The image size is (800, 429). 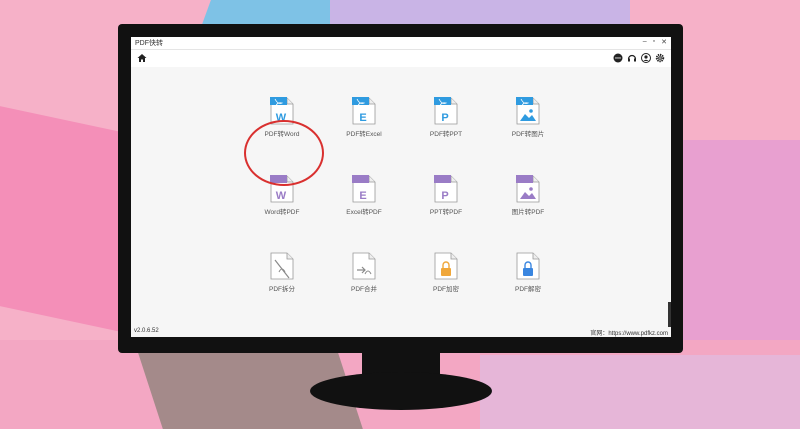 I want to click on window-controls: – ▫ ✕, so click(x=655, y=42).